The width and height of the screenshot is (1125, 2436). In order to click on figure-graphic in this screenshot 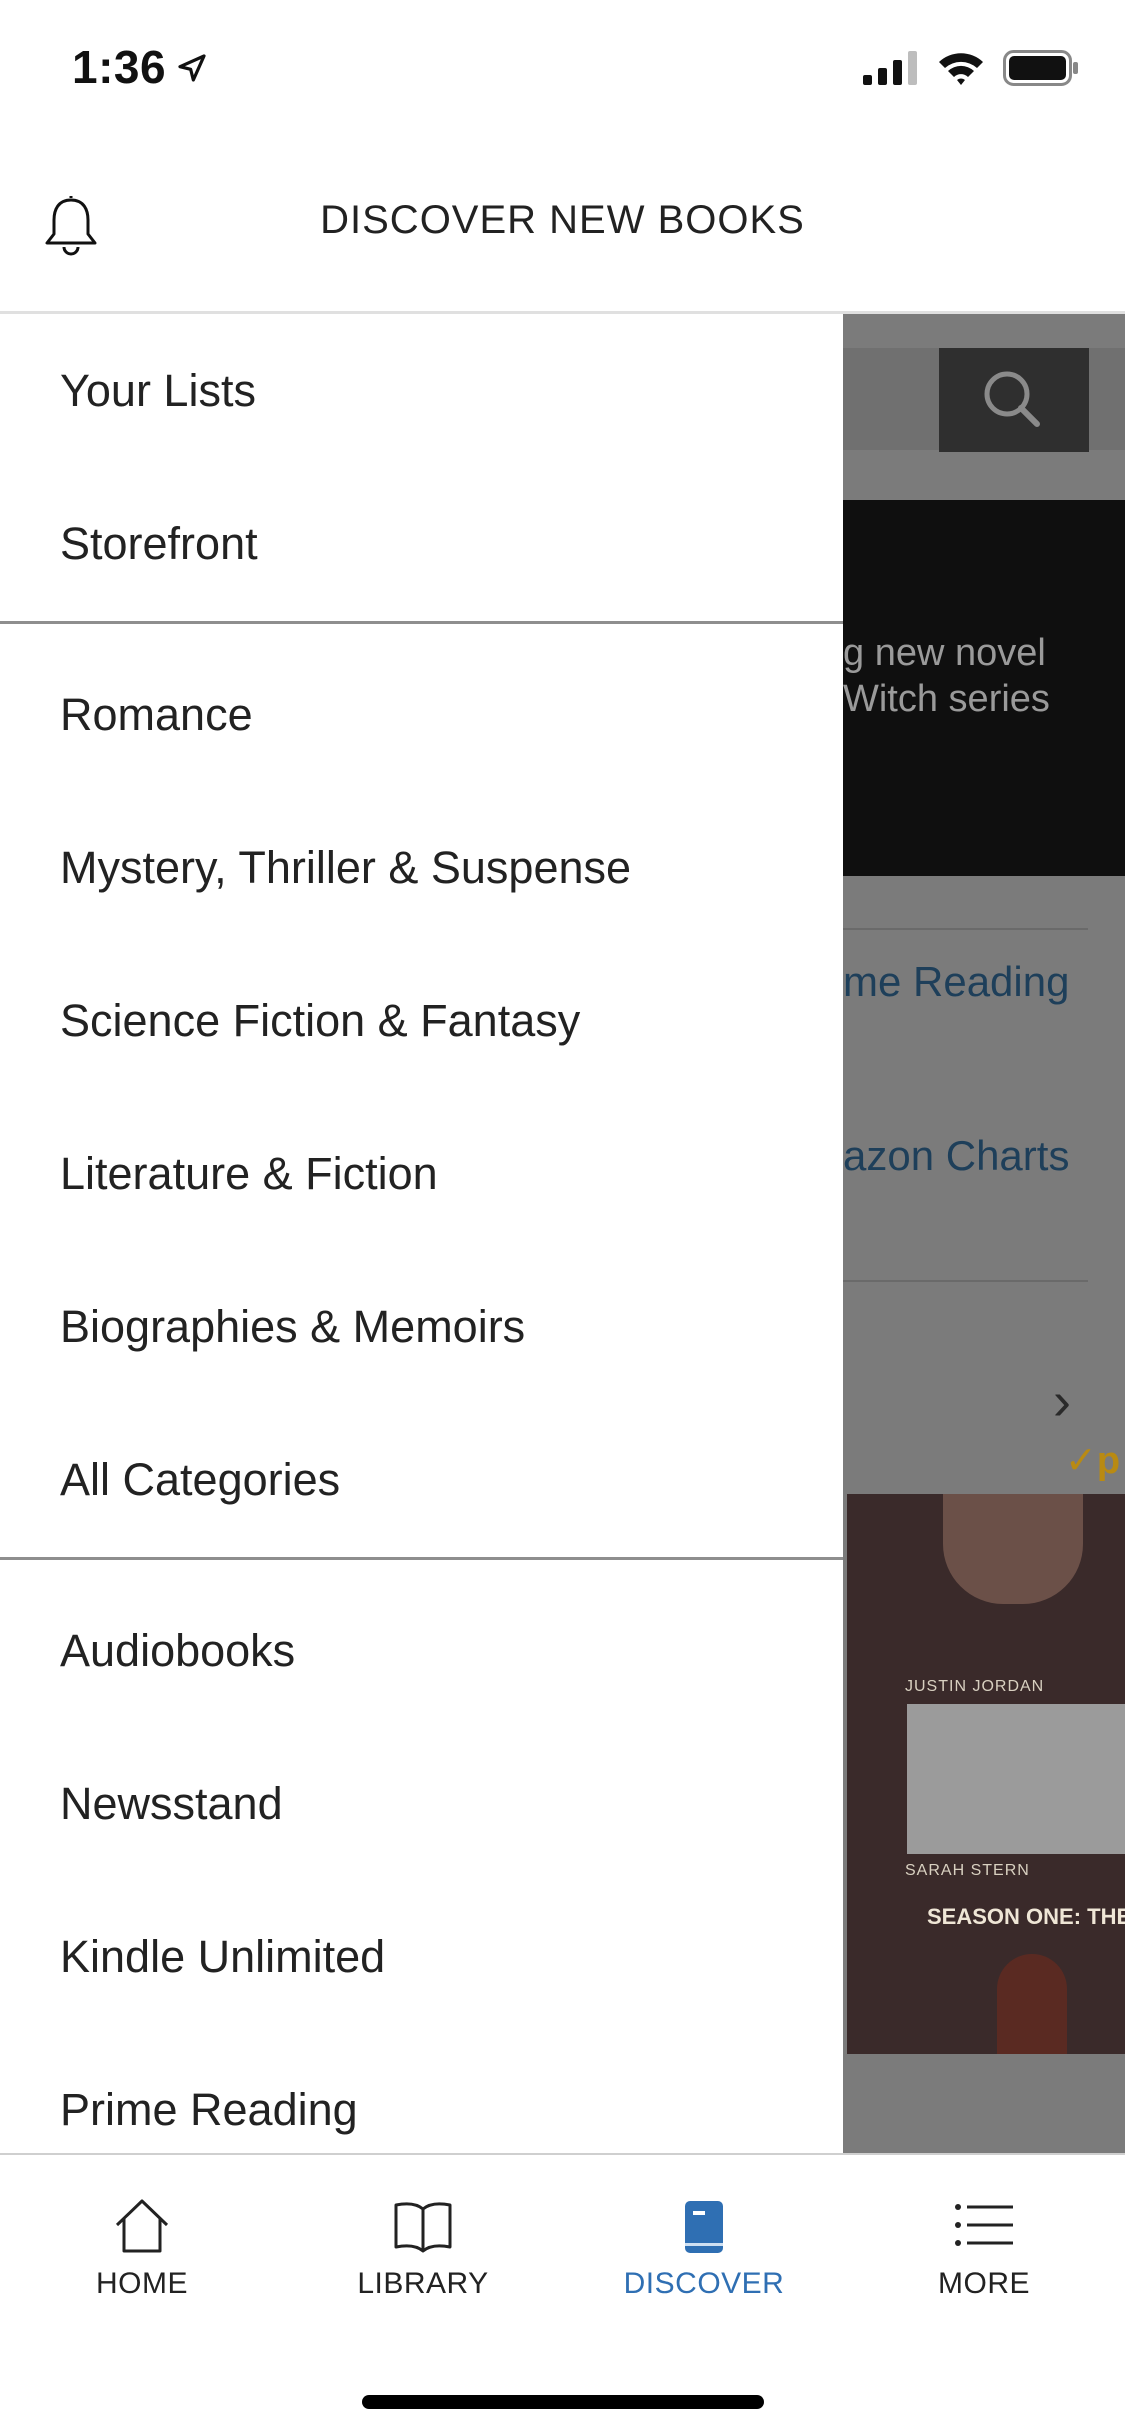, I will do `click(1032, 2004)`.